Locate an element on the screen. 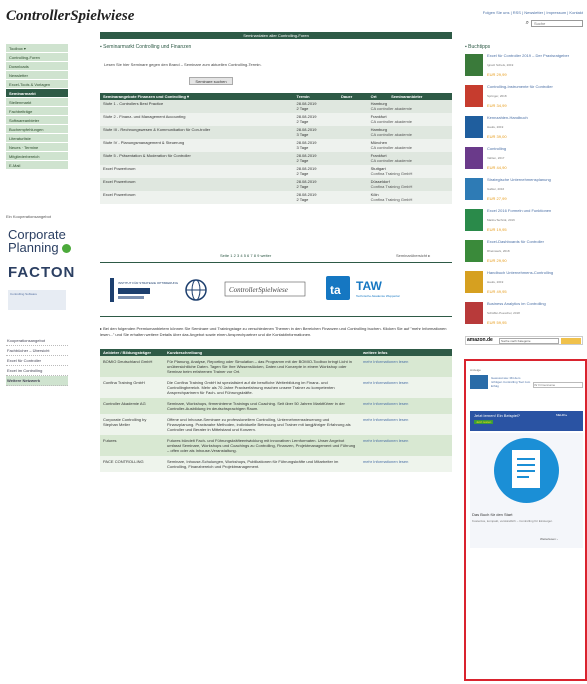 The width and height of the screenshot is (587, 684). pager-page: 4 is located at coordinates (241, 255).